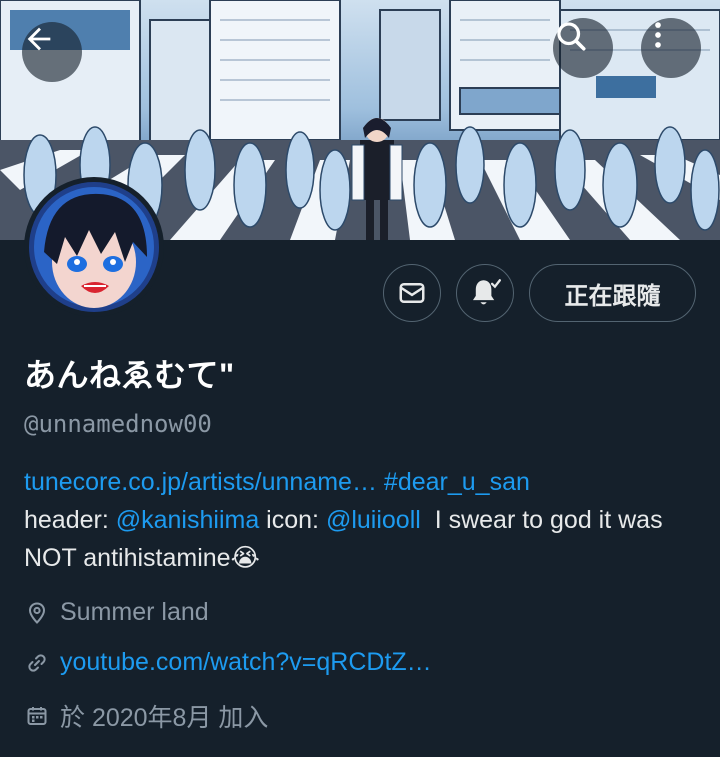 This screenshot has width=720, height=757. I want to click on joined-text: 於 2020年8月 加入, so click(164, 718).